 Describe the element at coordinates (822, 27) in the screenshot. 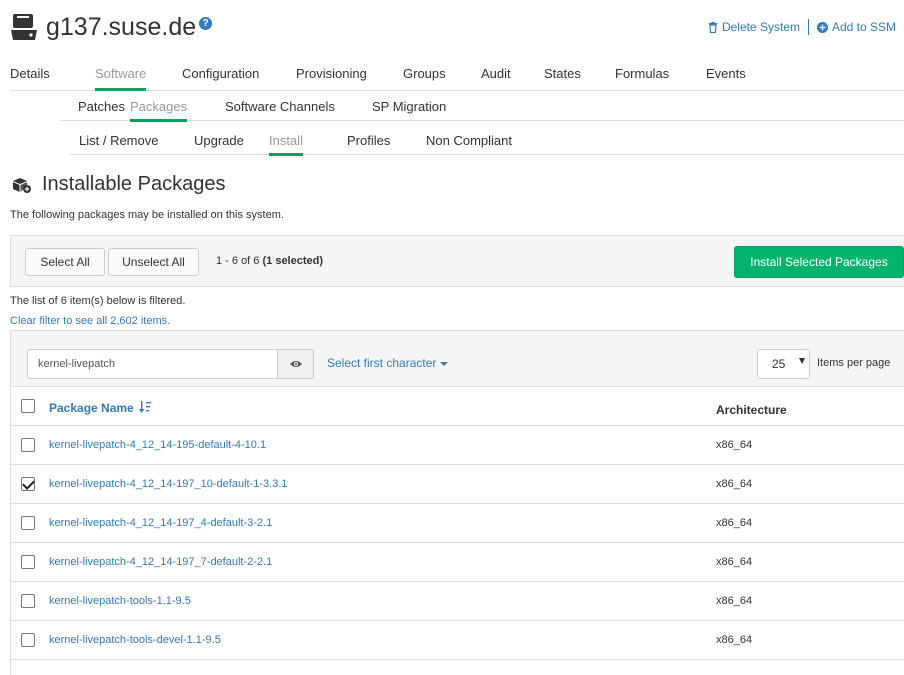

I see `plus-circle-icon` at that location.